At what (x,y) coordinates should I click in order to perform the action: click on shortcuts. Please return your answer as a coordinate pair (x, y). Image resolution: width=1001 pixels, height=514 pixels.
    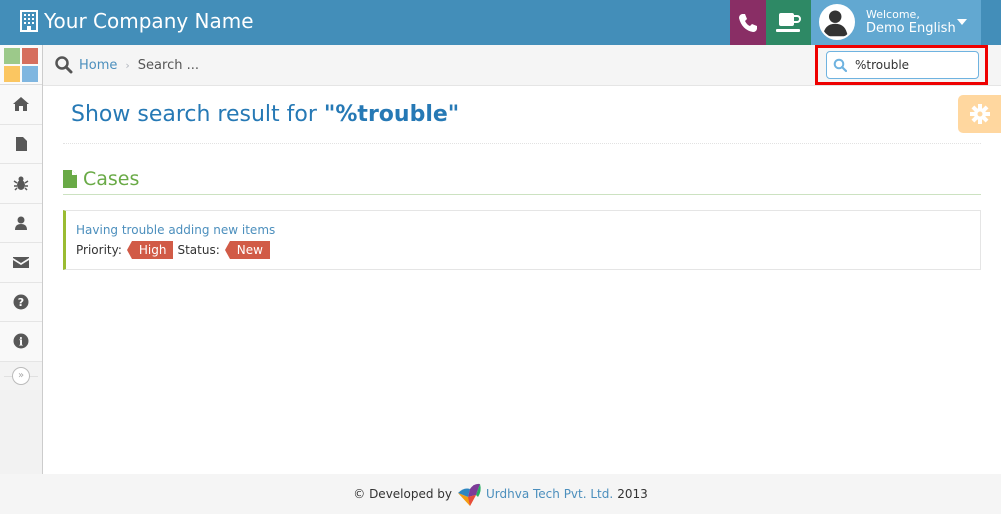
    Looking at the image, I should click on (21, 65).